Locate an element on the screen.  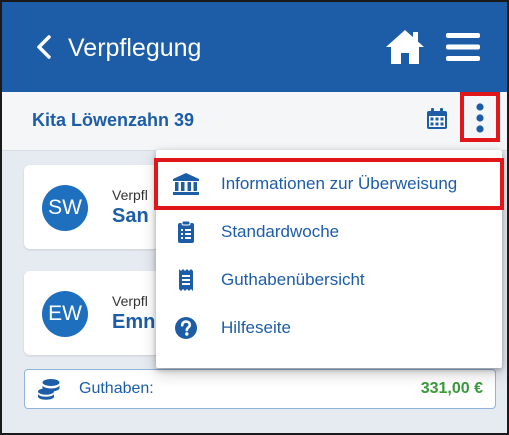
menu-item-help: Hilfeseite is located at coordinates (329, 328).